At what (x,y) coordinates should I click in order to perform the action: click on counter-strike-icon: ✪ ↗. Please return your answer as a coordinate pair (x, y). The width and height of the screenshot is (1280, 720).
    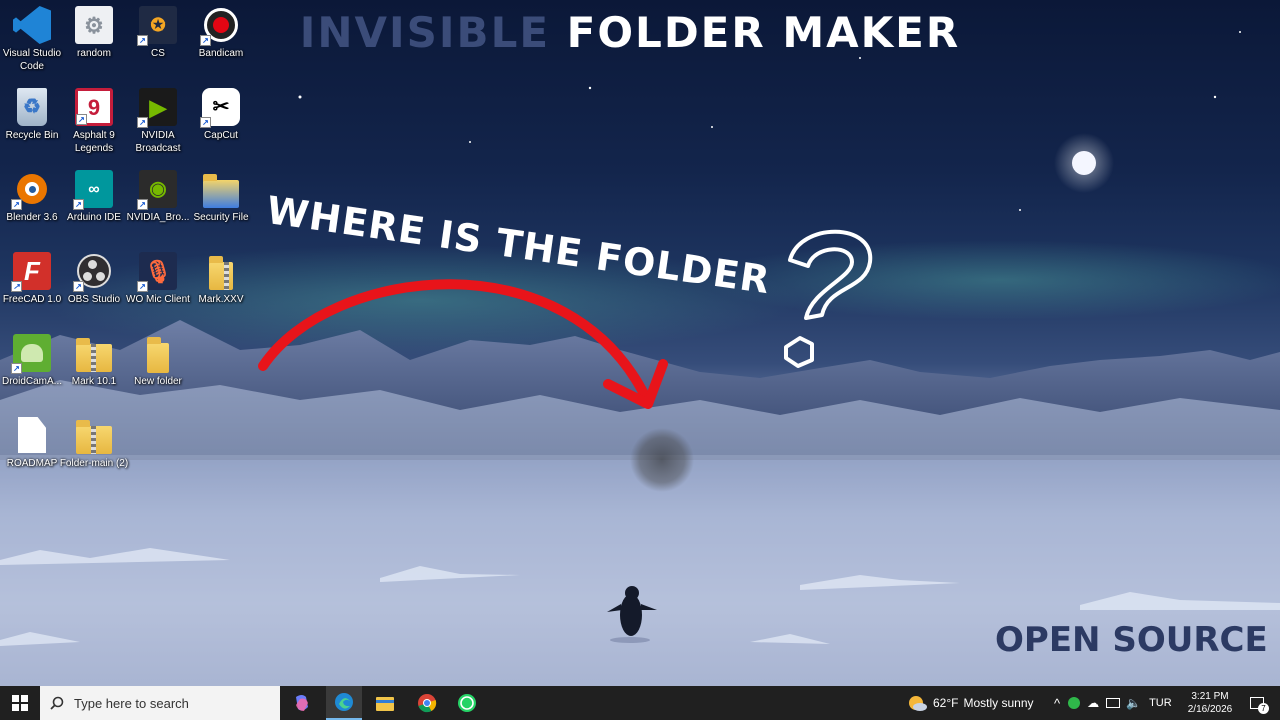
    Looking at the image, I should click on (157, 26).